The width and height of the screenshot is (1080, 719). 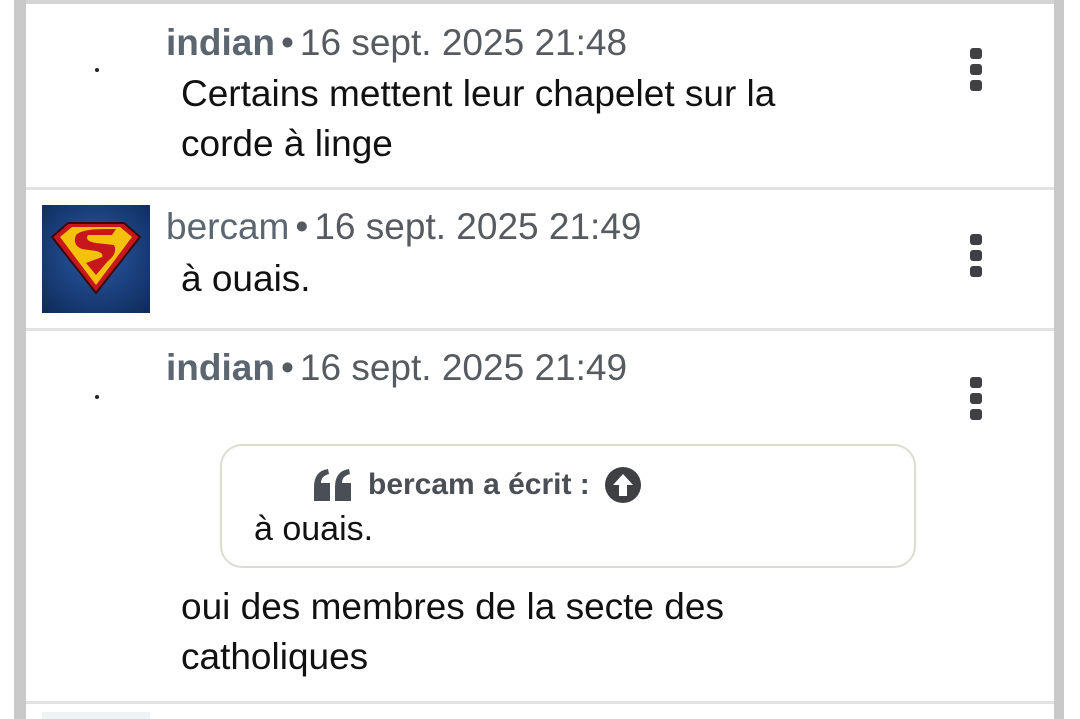 I want to click on comment-line: à ouais., so click(x=246, y=278).